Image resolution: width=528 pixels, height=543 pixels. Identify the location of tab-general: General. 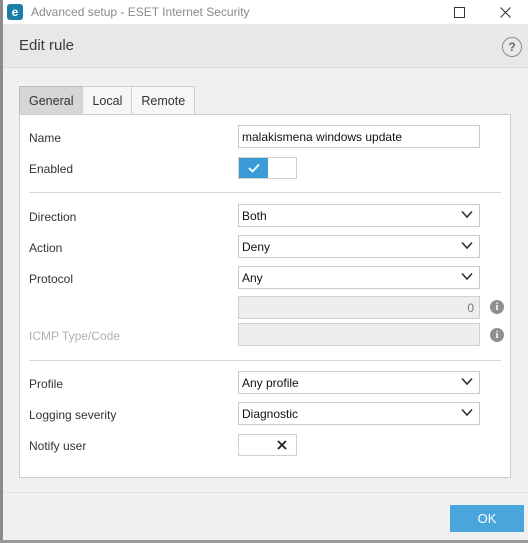
(51, 100).